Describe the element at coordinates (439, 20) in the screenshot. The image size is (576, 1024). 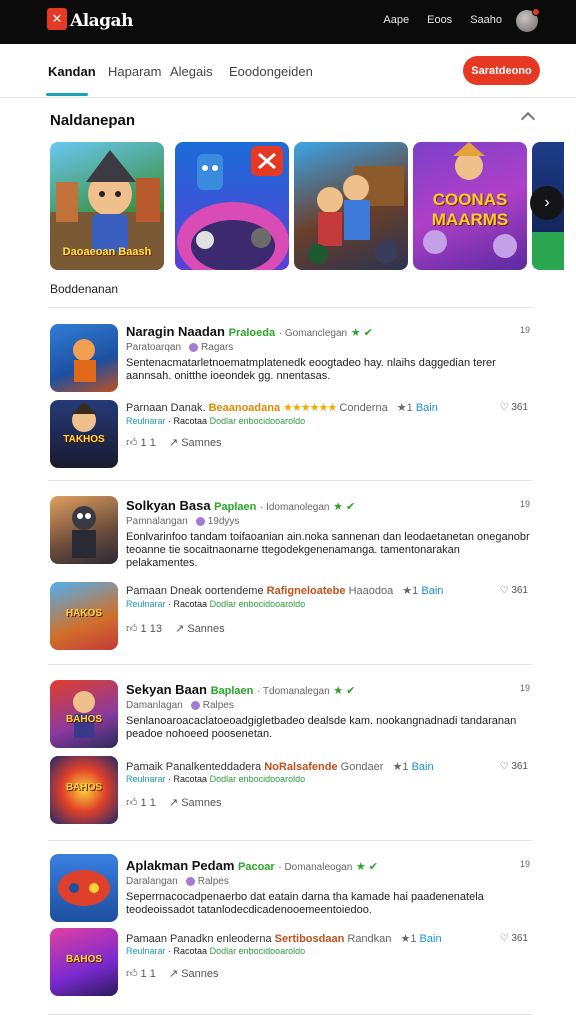
I see `nav-item-2: Eoos` at that location.